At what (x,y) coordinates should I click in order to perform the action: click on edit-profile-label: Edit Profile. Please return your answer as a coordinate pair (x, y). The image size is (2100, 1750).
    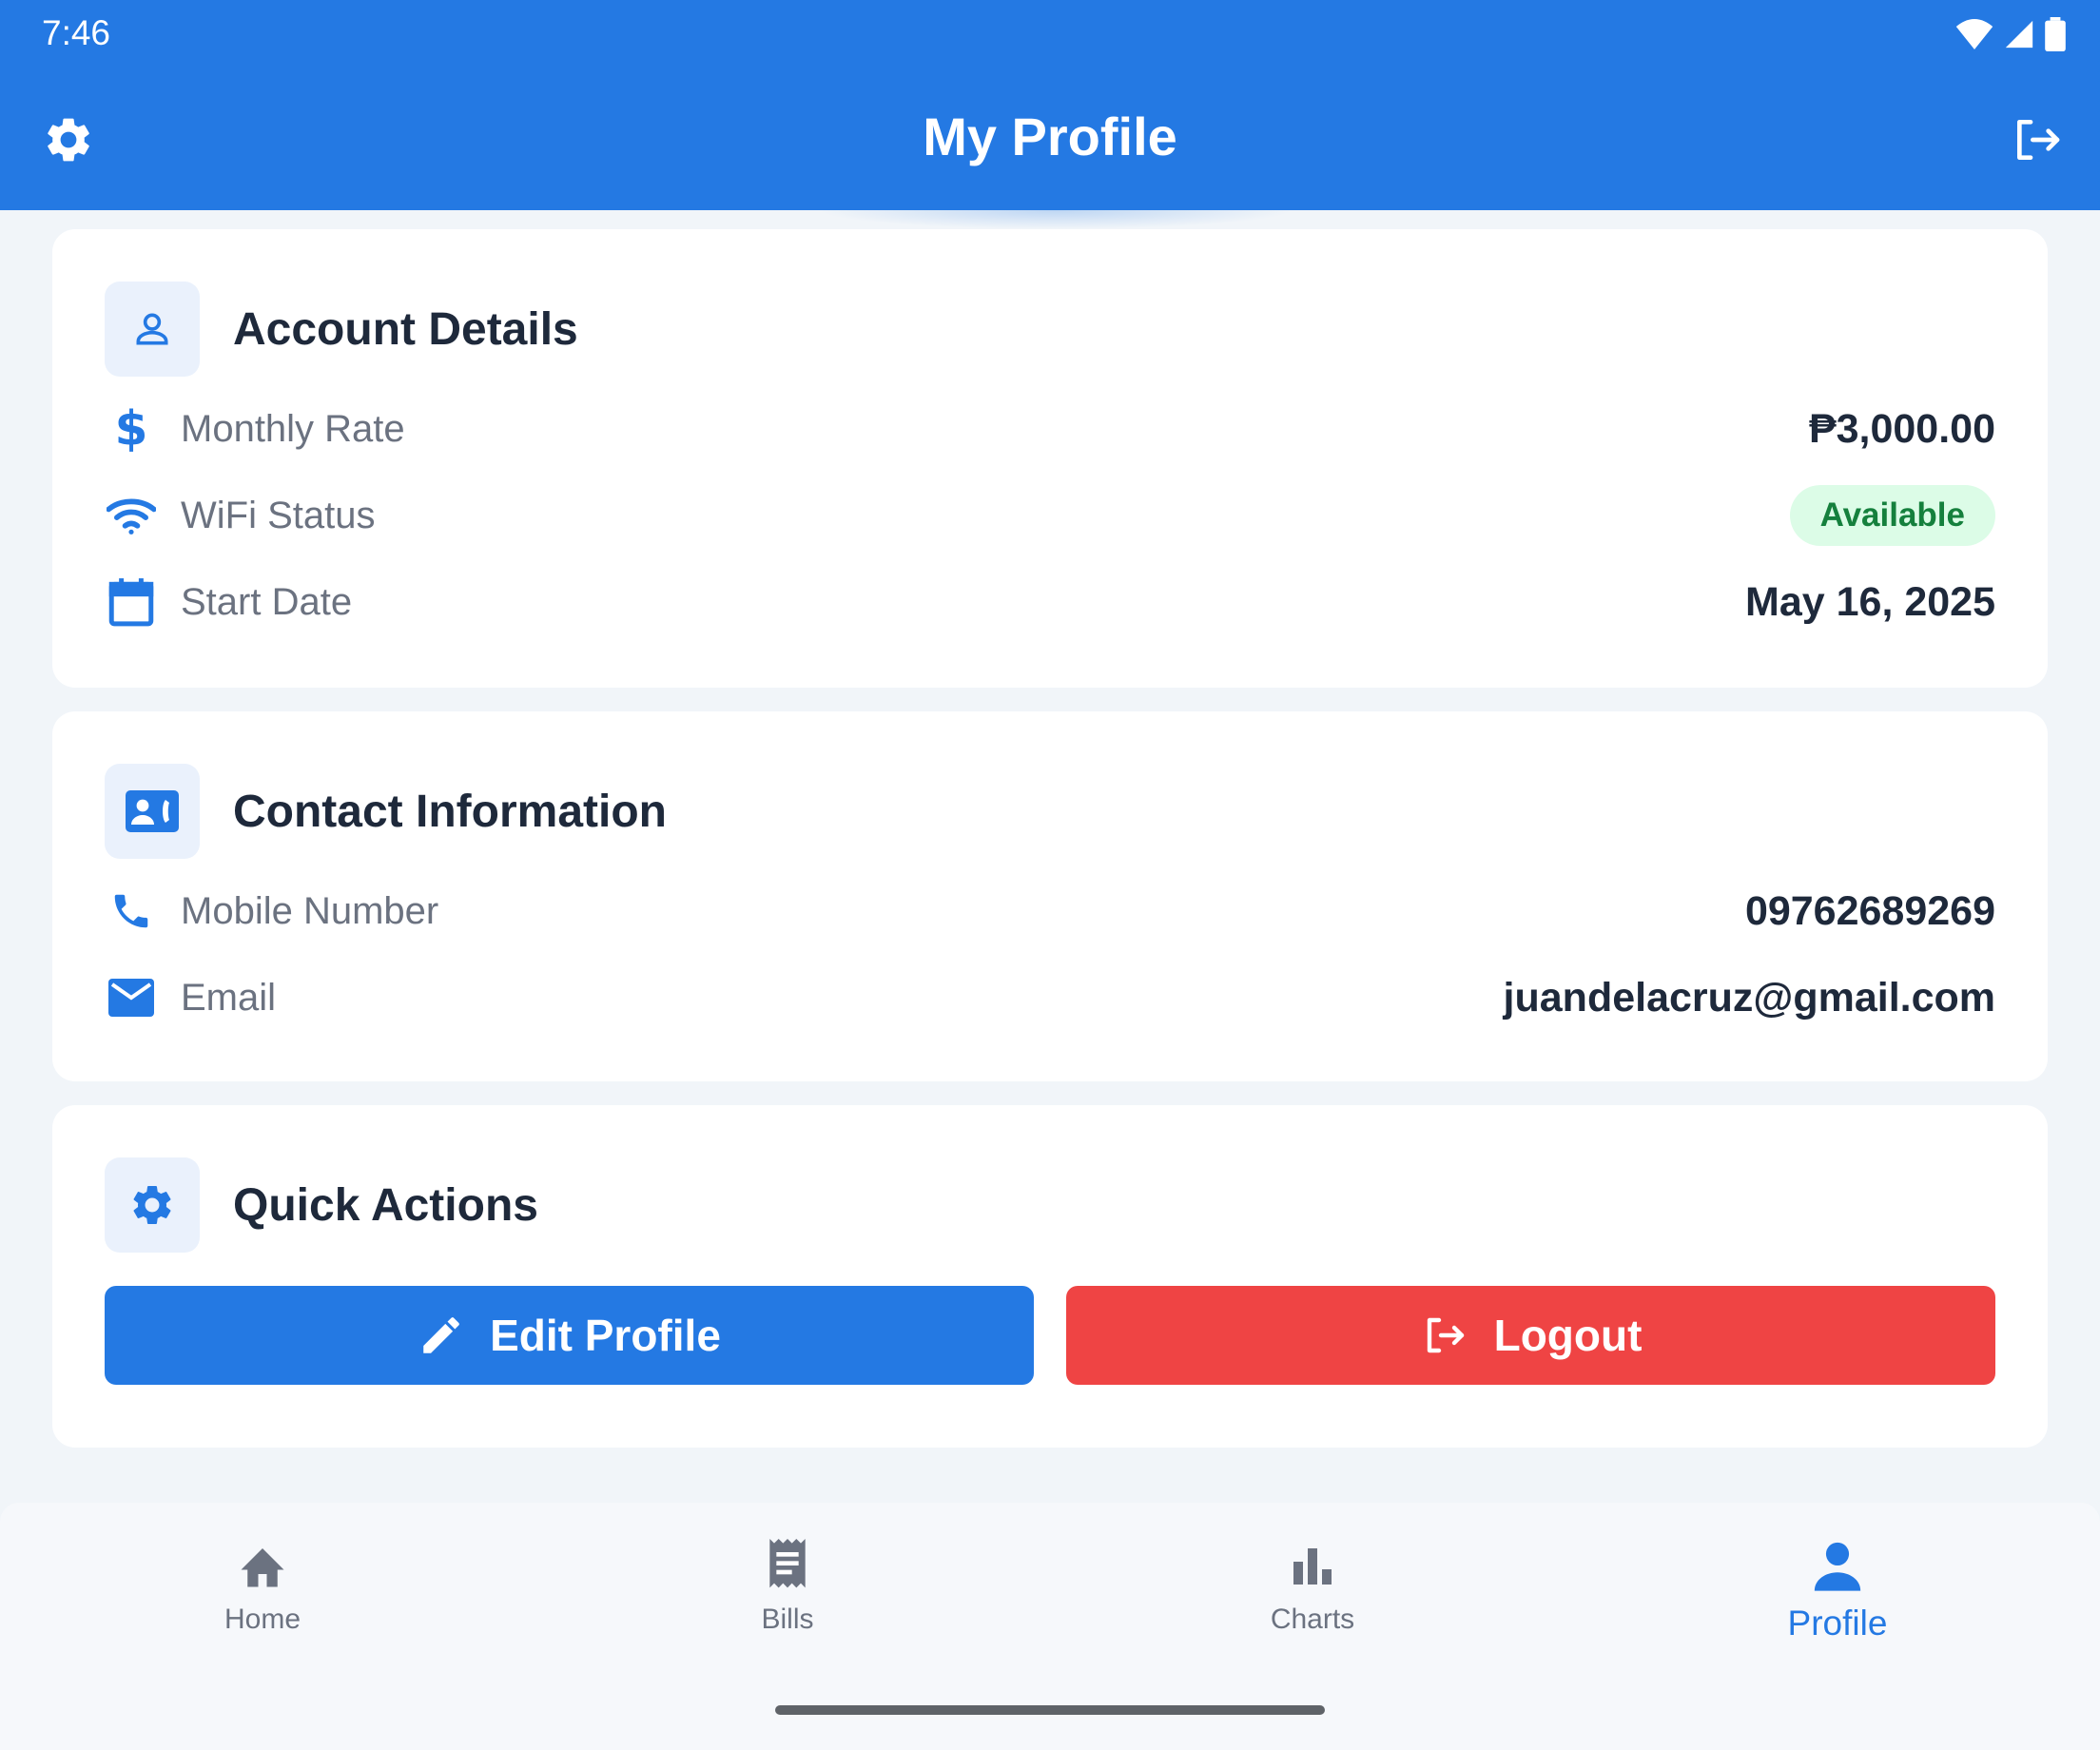
    Looking at the image, I should click on (605, 1335).